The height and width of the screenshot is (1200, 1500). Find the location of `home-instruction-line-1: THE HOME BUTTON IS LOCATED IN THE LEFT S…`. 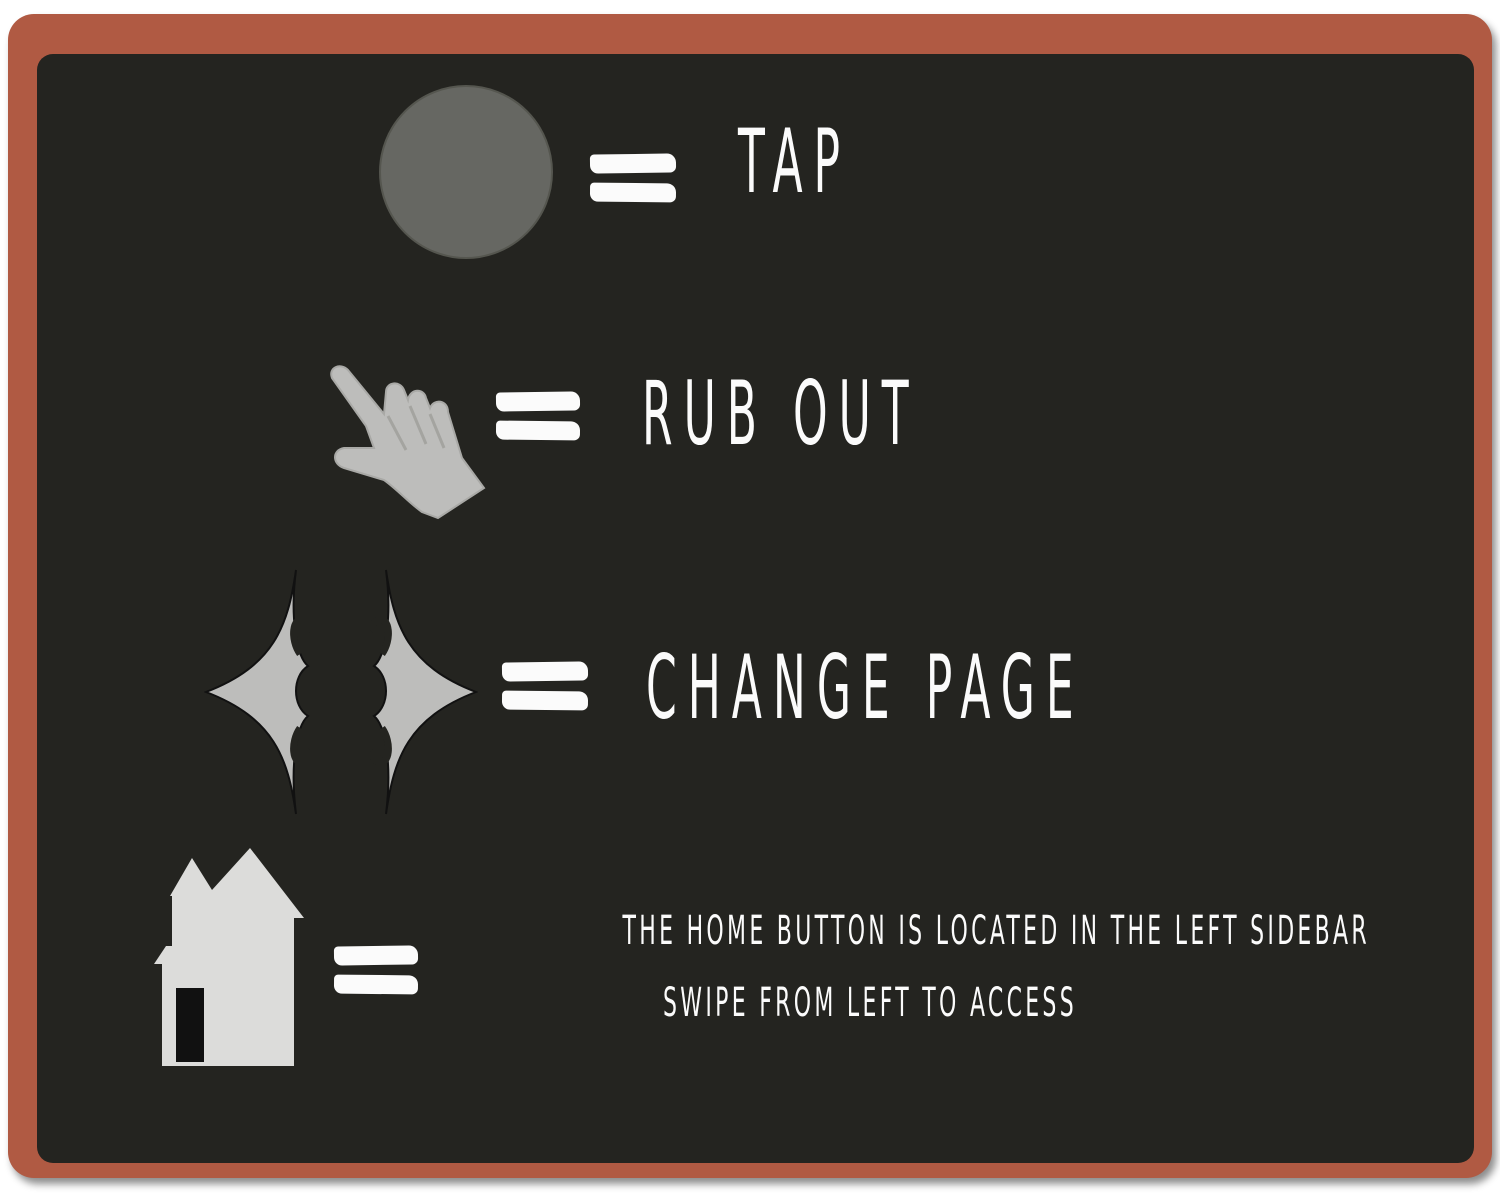

home-instruction-line-1: THE HOME BUTTON IS LOCATED IN THE LEFT S… is located at coordinates (996, 931).